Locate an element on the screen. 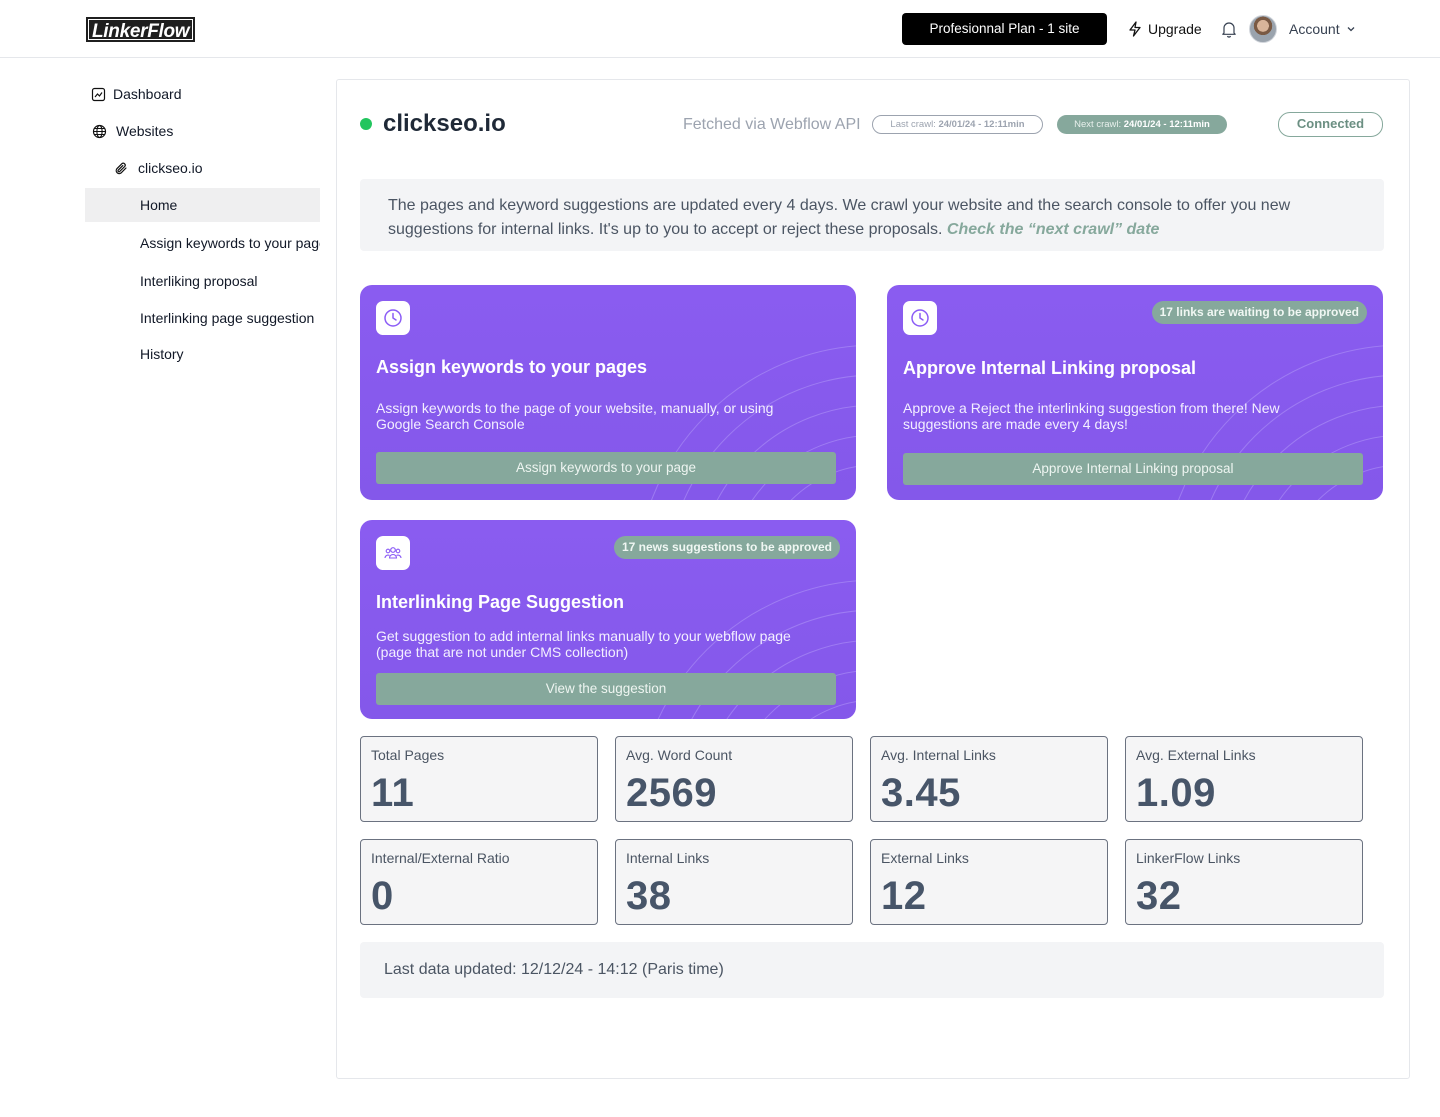  upgrade-link: Upgrade is located at coordinates (1165, 29).